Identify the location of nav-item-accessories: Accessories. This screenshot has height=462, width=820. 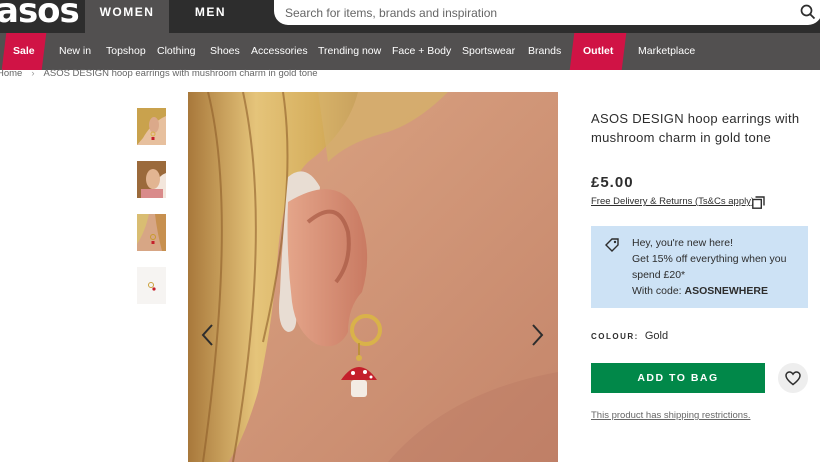
(279, 51).